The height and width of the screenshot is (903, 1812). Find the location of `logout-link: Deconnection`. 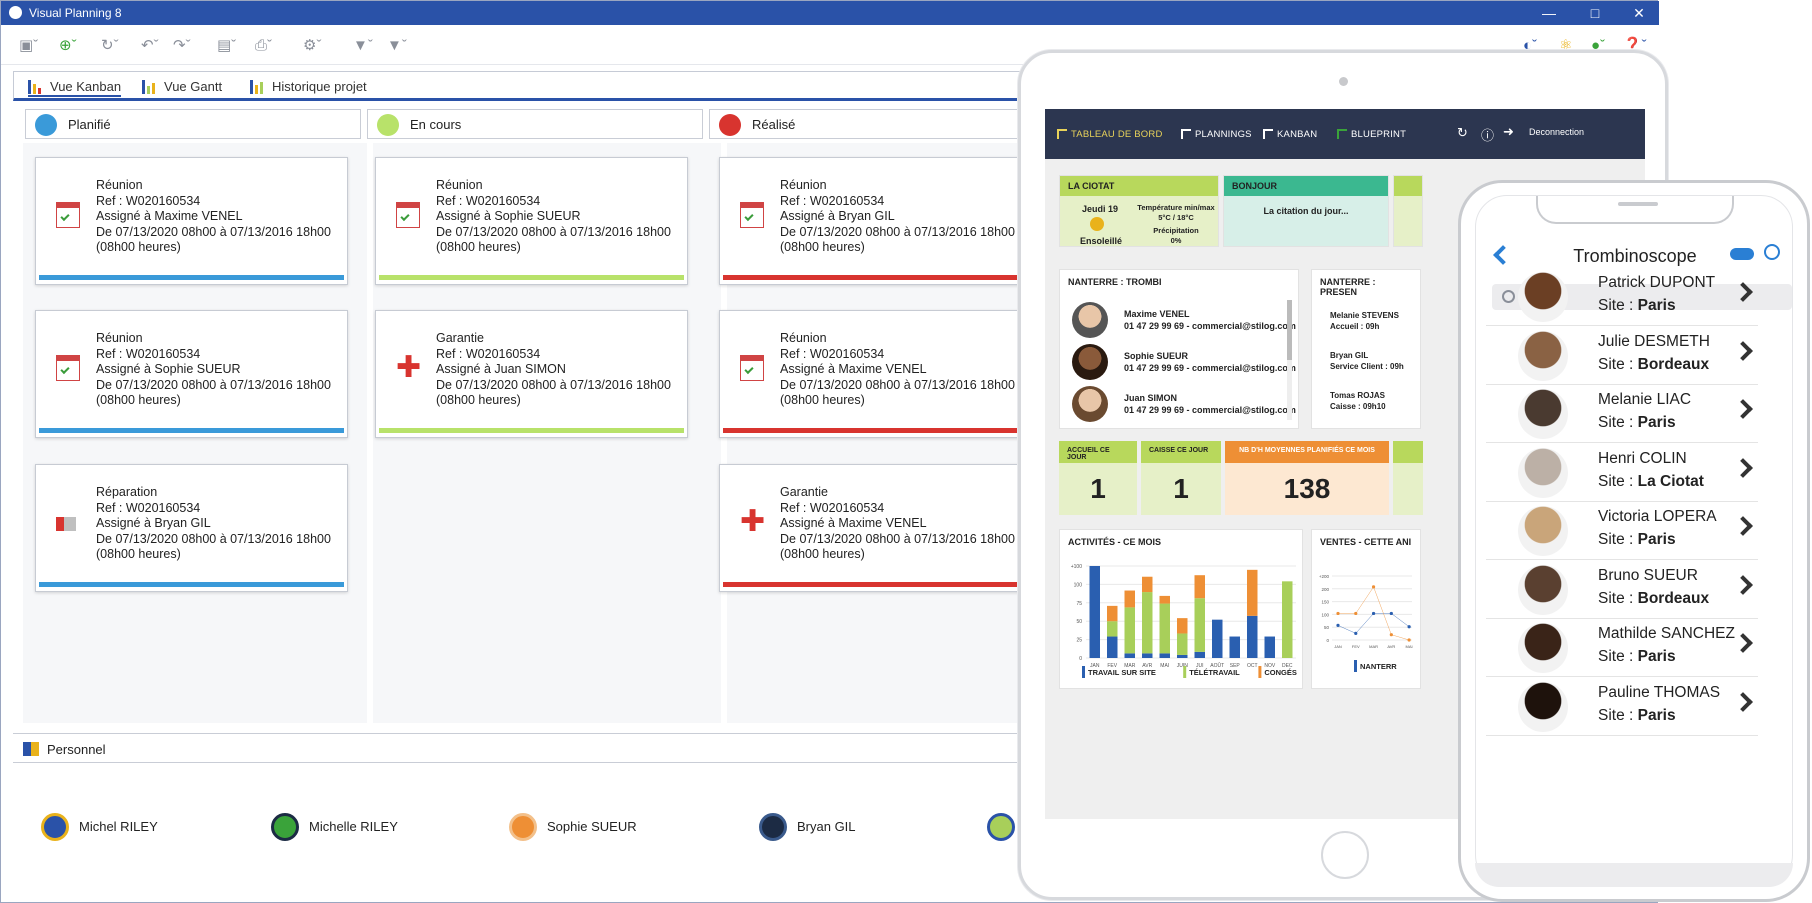

logout-link: Deconnection is located at coordinates (1556, 132).